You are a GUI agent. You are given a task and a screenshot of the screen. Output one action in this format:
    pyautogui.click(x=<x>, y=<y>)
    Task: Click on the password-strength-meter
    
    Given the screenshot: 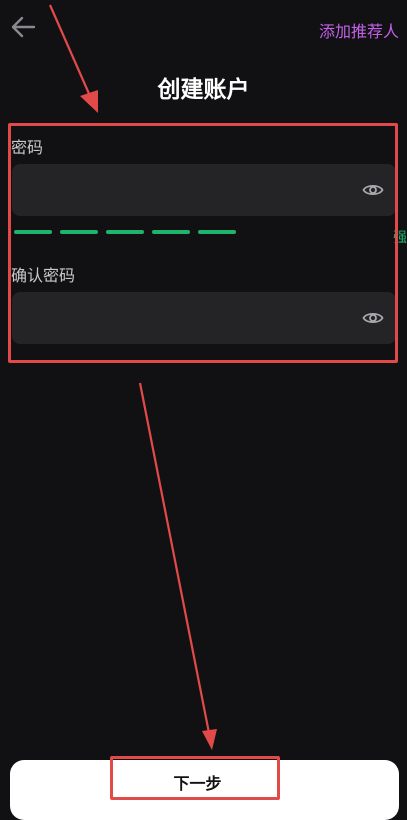 What is the action you would take?
    pyautogui.click(x=125, y=232)
    